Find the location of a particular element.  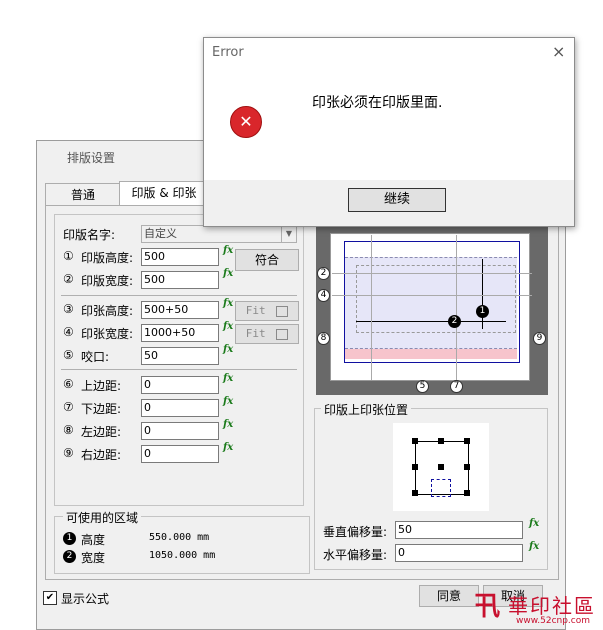

sheet-position-group: 印版上印张位置 垂直偏移量: 50 fx 水平偏移量: 0 fx is located at coordinates (431, 485).